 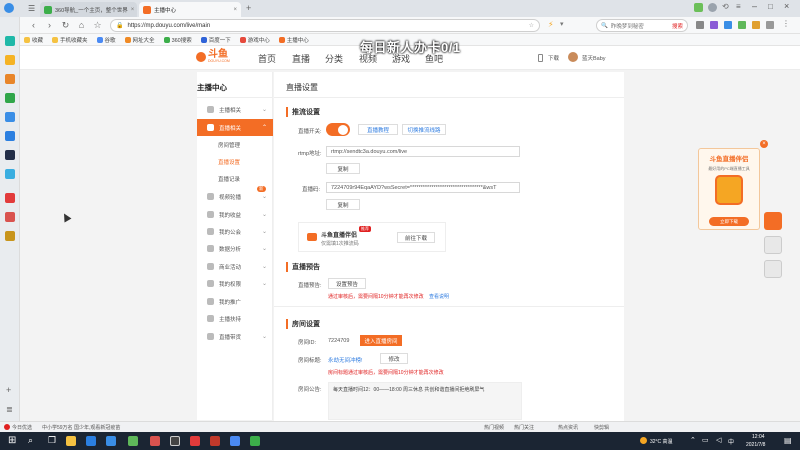 I want to click on sidebar-item-live-records: 直播记录, so click(x=235, y=178).